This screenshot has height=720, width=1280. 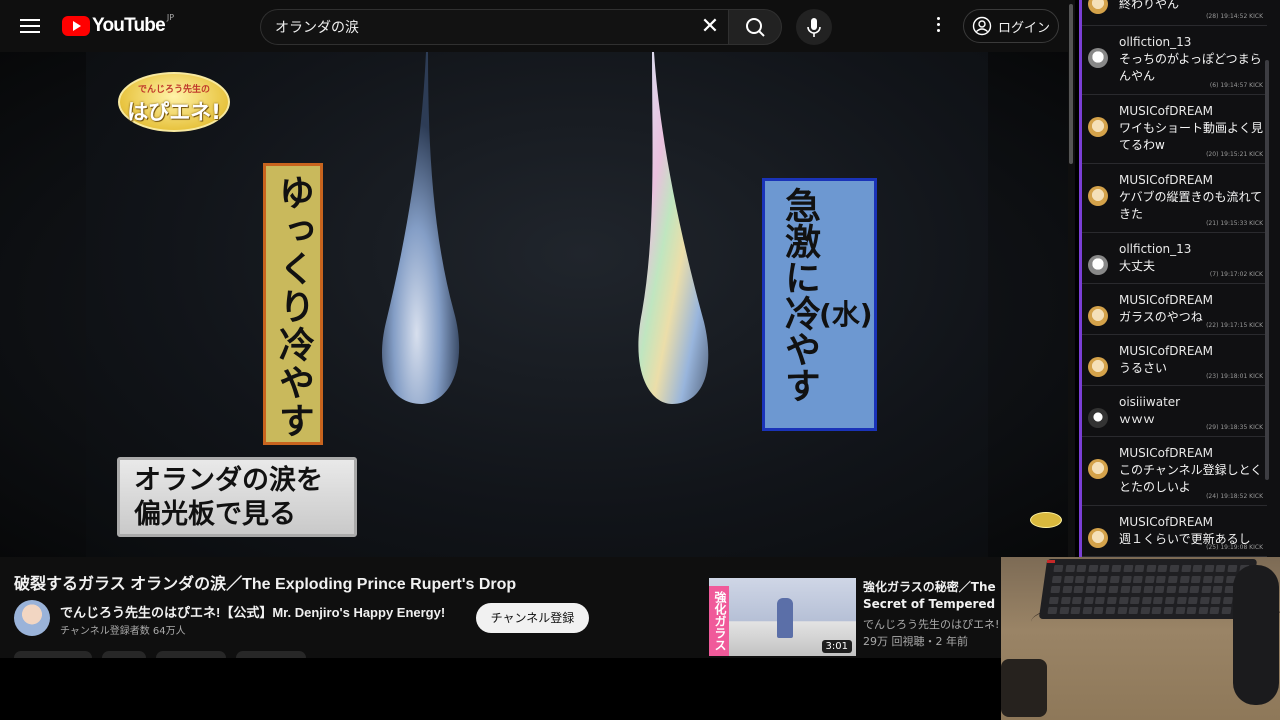 I want to click on search-icon, so click(x=755, y=27).